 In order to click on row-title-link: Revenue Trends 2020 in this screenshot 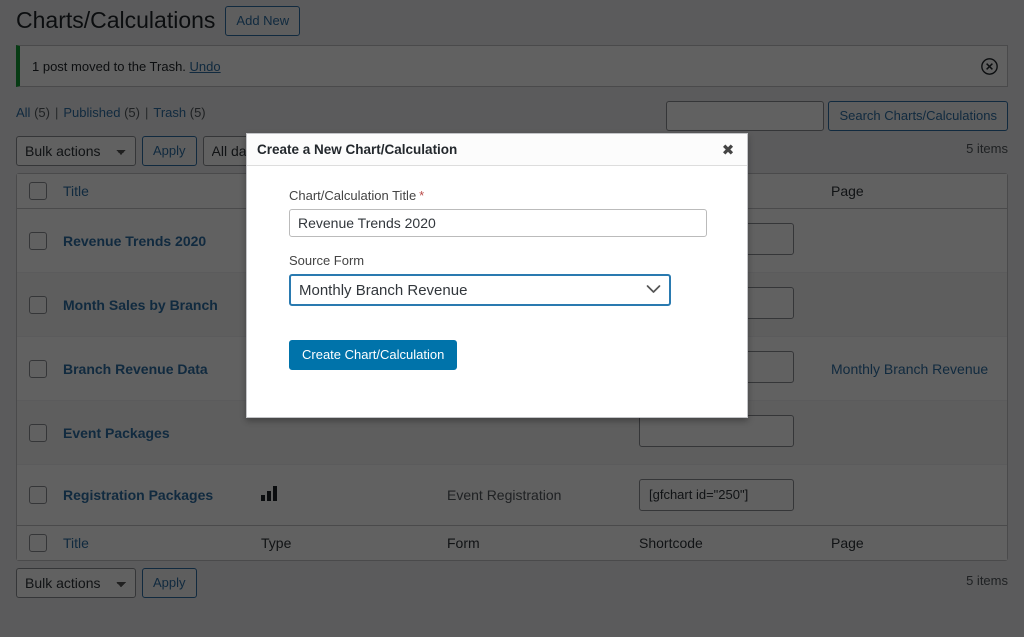, I will do `click(134, 241)`.